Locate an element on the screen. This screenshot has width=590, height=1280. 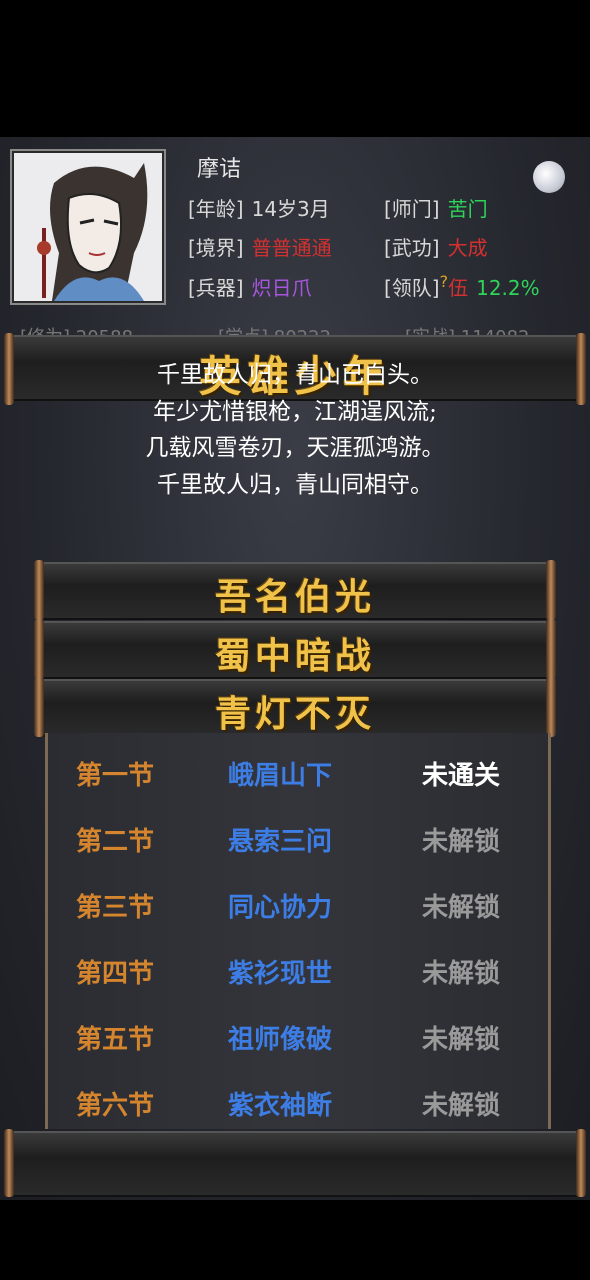
martial-stat: [武功] 大成 is located at coordinates (436, 246).